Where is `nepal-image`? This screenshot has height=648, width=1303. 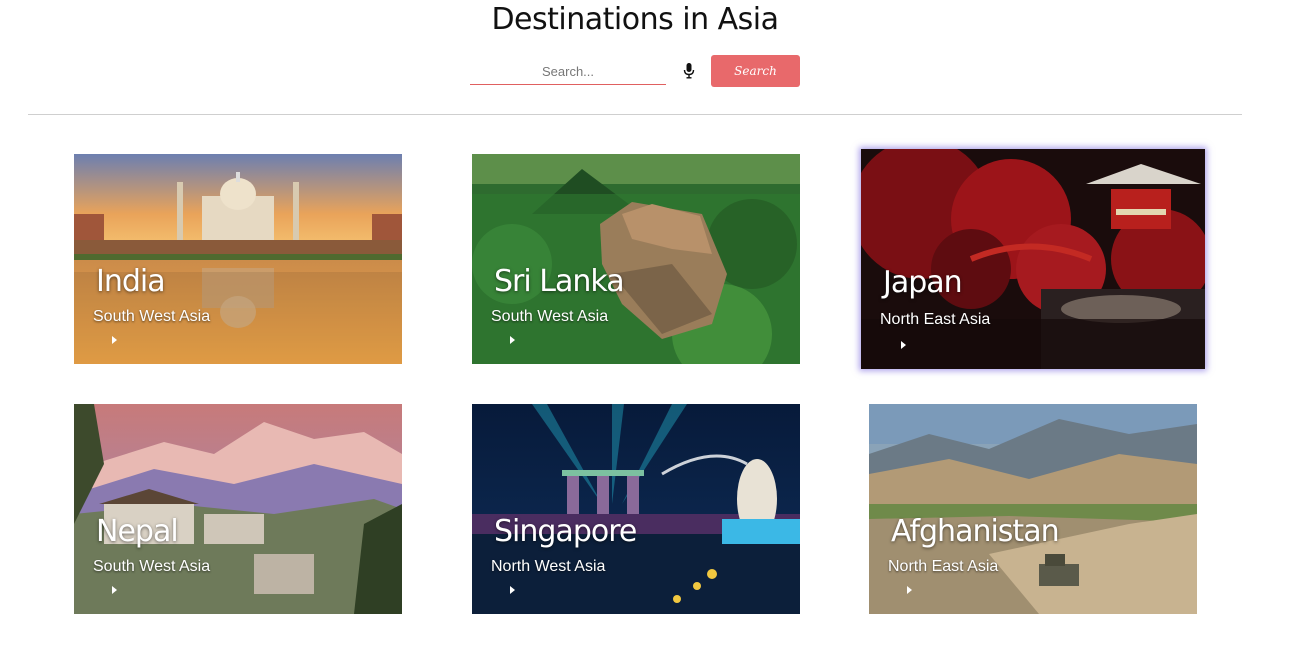
nepal-image is located at coordinates (238, 509).